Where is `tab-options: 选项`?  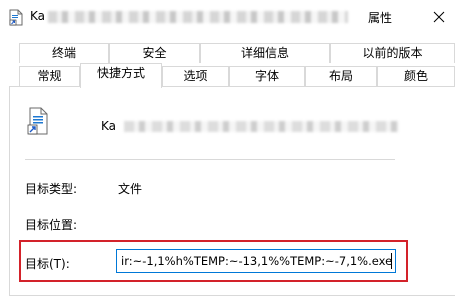 tab-options: 选项 is located at coordinates (195, 76).